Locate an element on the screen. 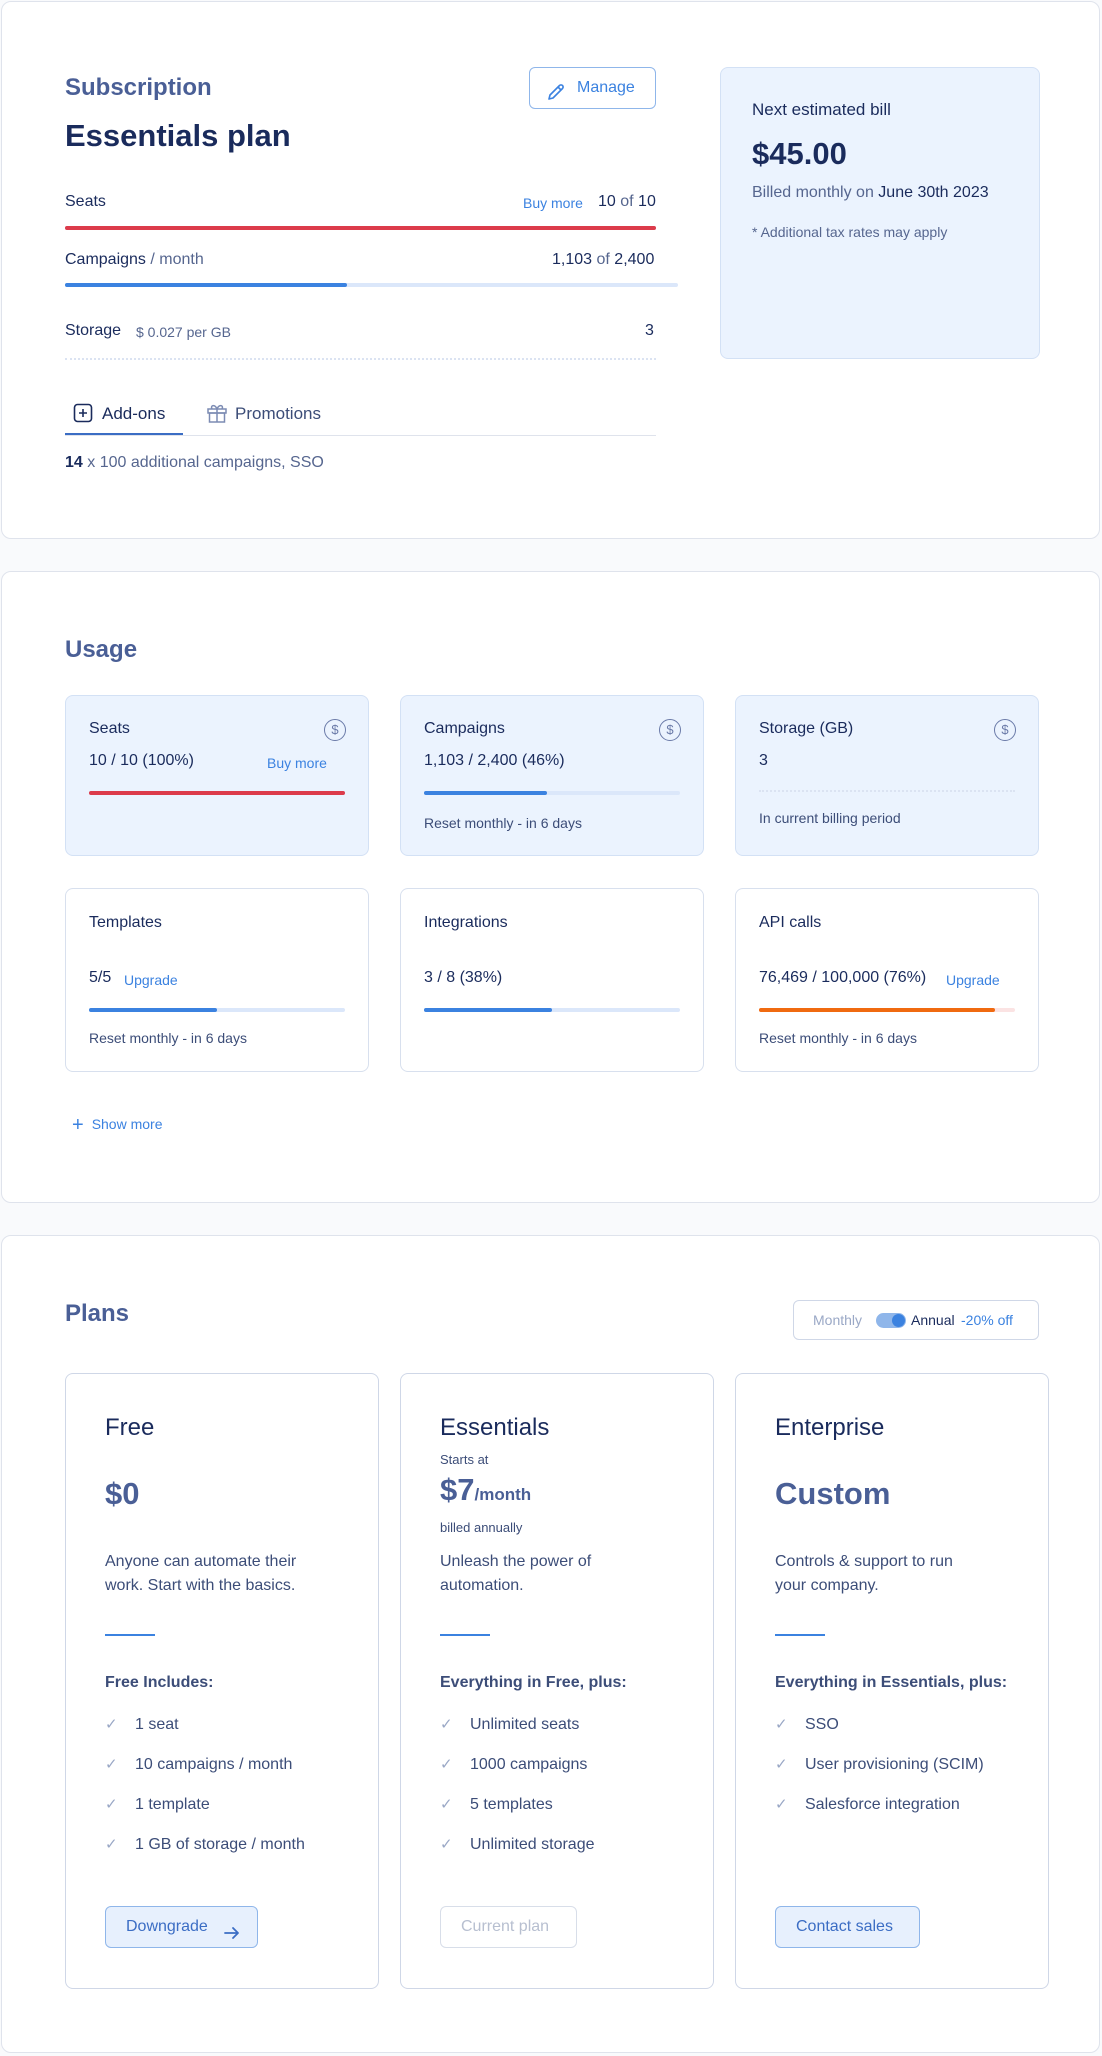  tab-promotions-label: Promotions is located at coordinates (278, 413).